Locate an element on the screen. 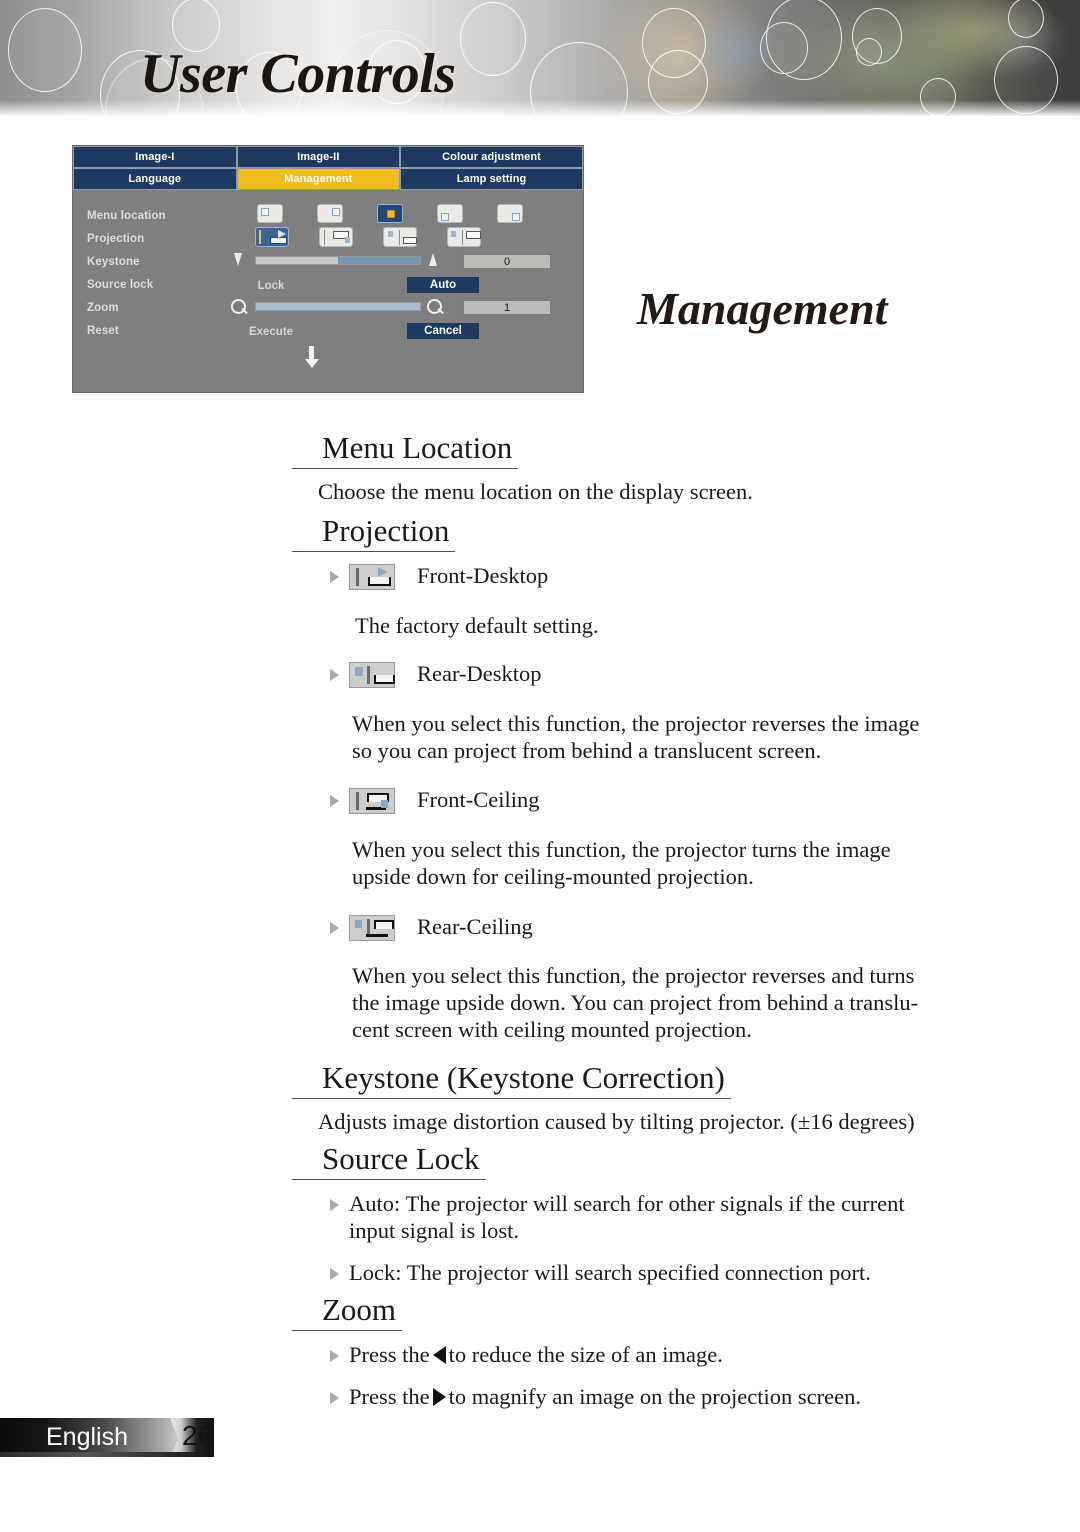  osd-label-source-lock: Source lock is located at coordinates (120, 285).